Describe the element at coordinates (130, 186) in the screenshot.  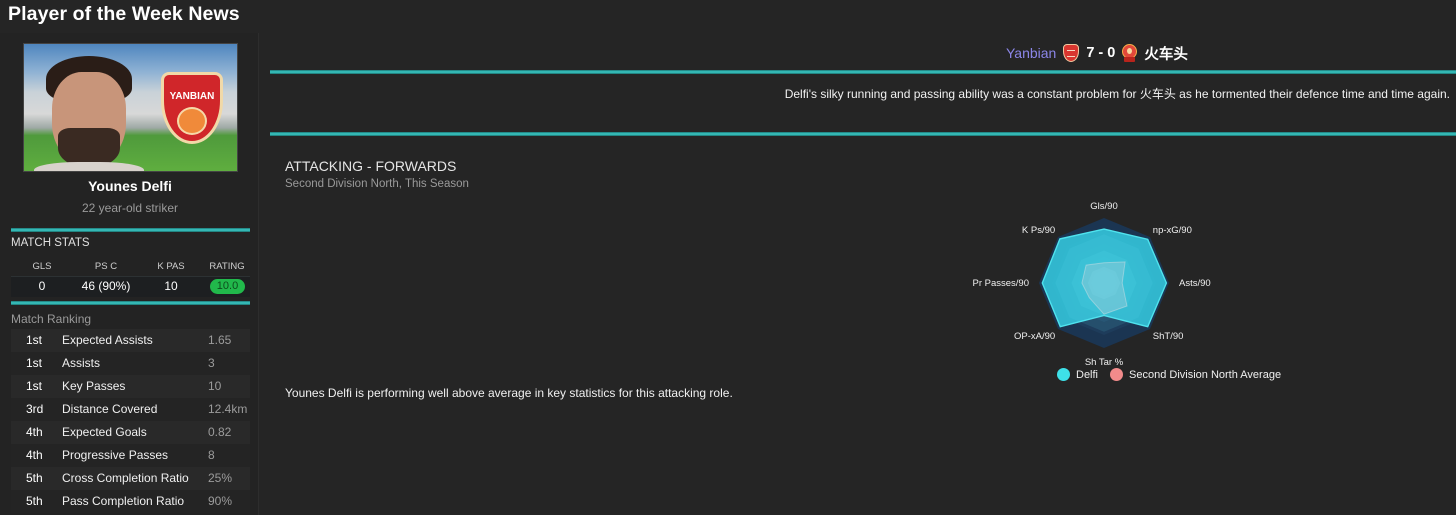
I see `player-name: Younes Delfi` at that location.